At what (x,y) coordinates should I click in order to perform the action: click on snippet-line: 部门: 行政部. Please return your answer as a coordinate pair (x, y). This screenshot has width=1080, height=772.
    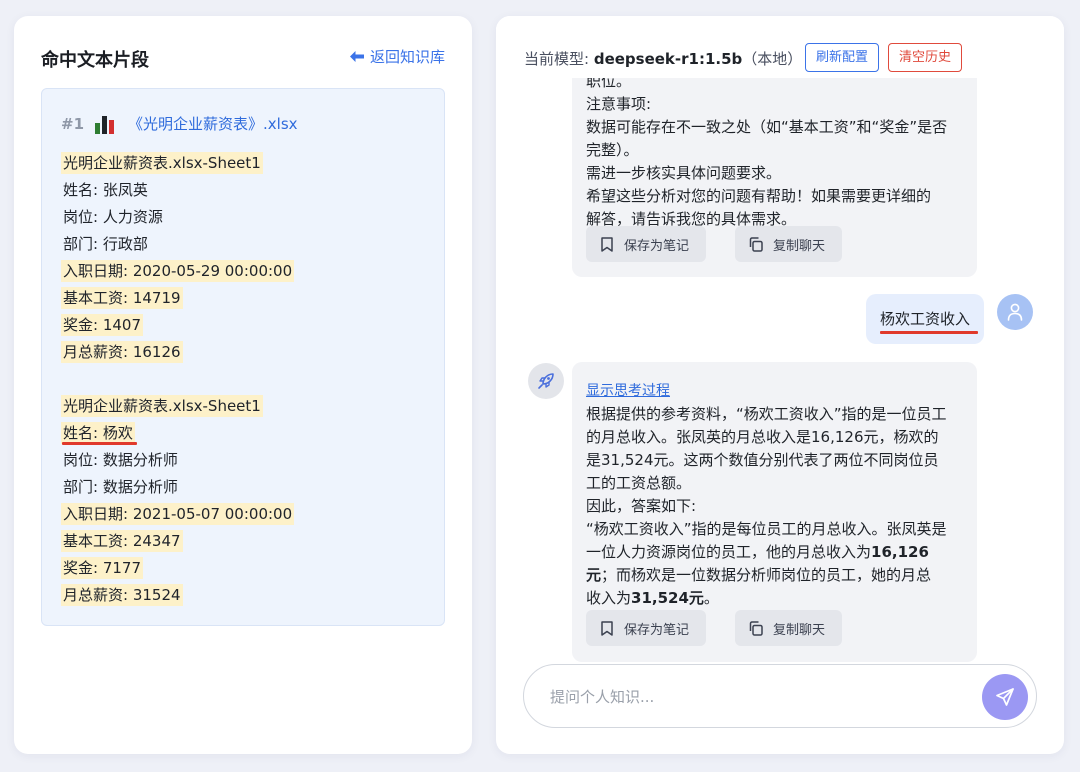
    Looking at the image, I should click on (246, 244).